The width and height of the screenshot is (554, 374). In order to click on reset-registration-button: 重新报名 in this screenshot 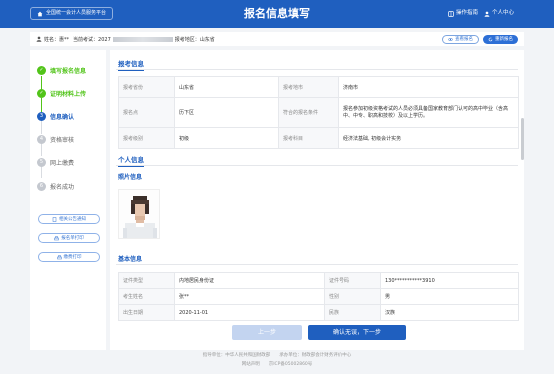, I will do `click(500, 39)`.